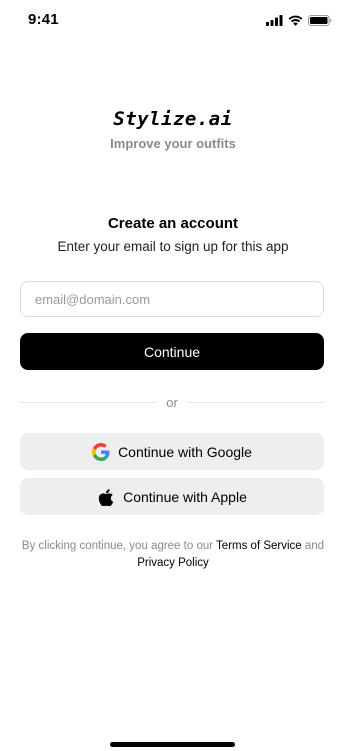  Describe the element at coordinates (185, 451) in the screenshot. I see `google-button-label: Continue with Google` at that location.